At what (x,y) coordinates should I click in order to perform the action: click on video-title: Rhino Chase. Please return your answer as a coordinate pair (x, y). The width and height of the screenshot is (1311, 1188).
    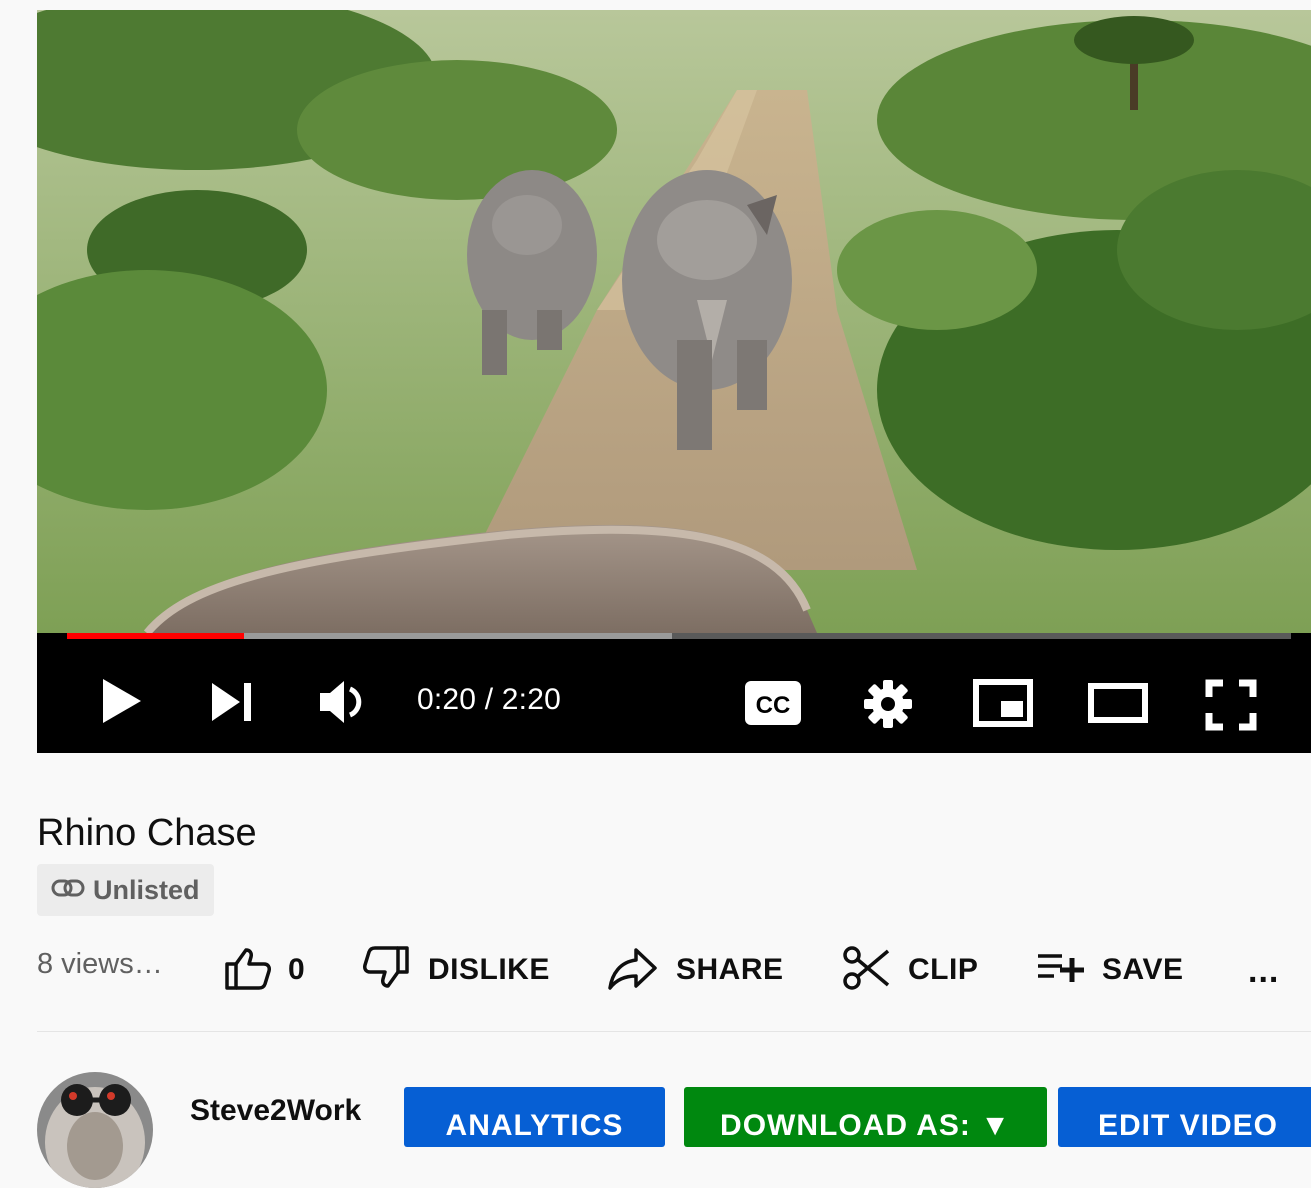
    Looking at the image, I should click on (147, 833).